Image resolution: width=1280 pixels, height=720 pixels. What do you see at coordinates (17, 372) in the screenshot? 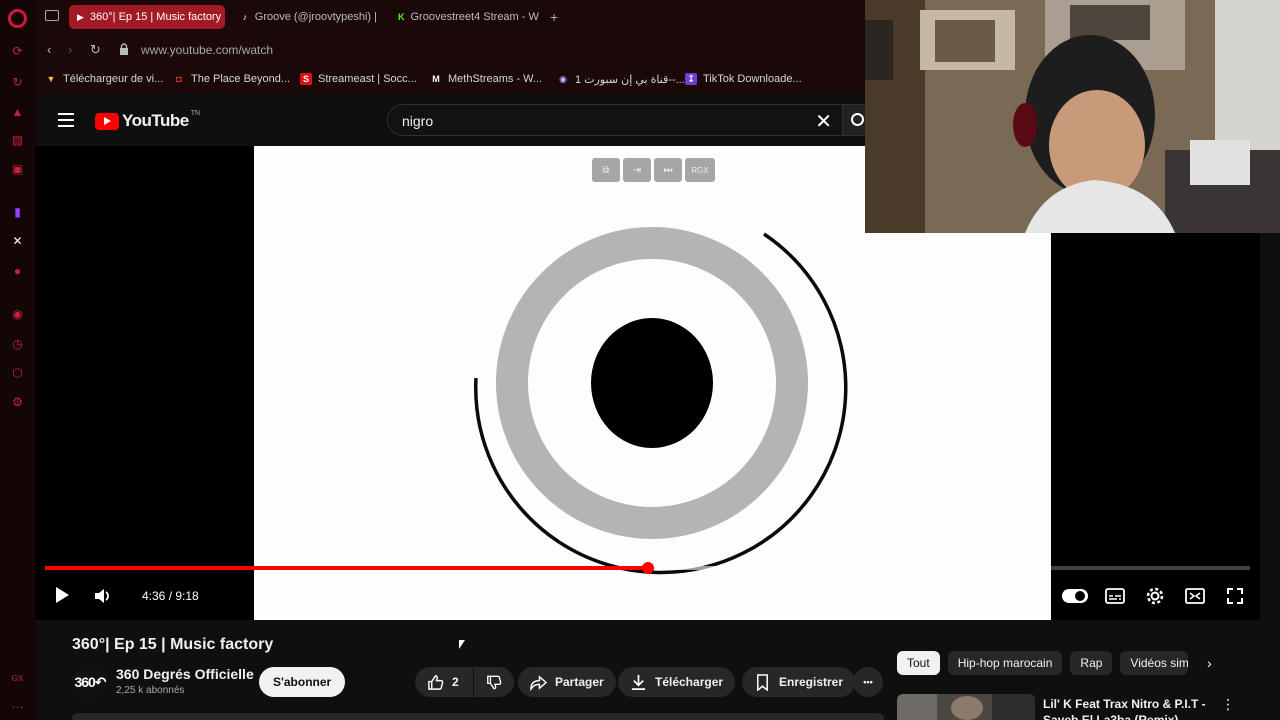
I see `extensions-icon: ⬡` at bounding box center [17, 372].